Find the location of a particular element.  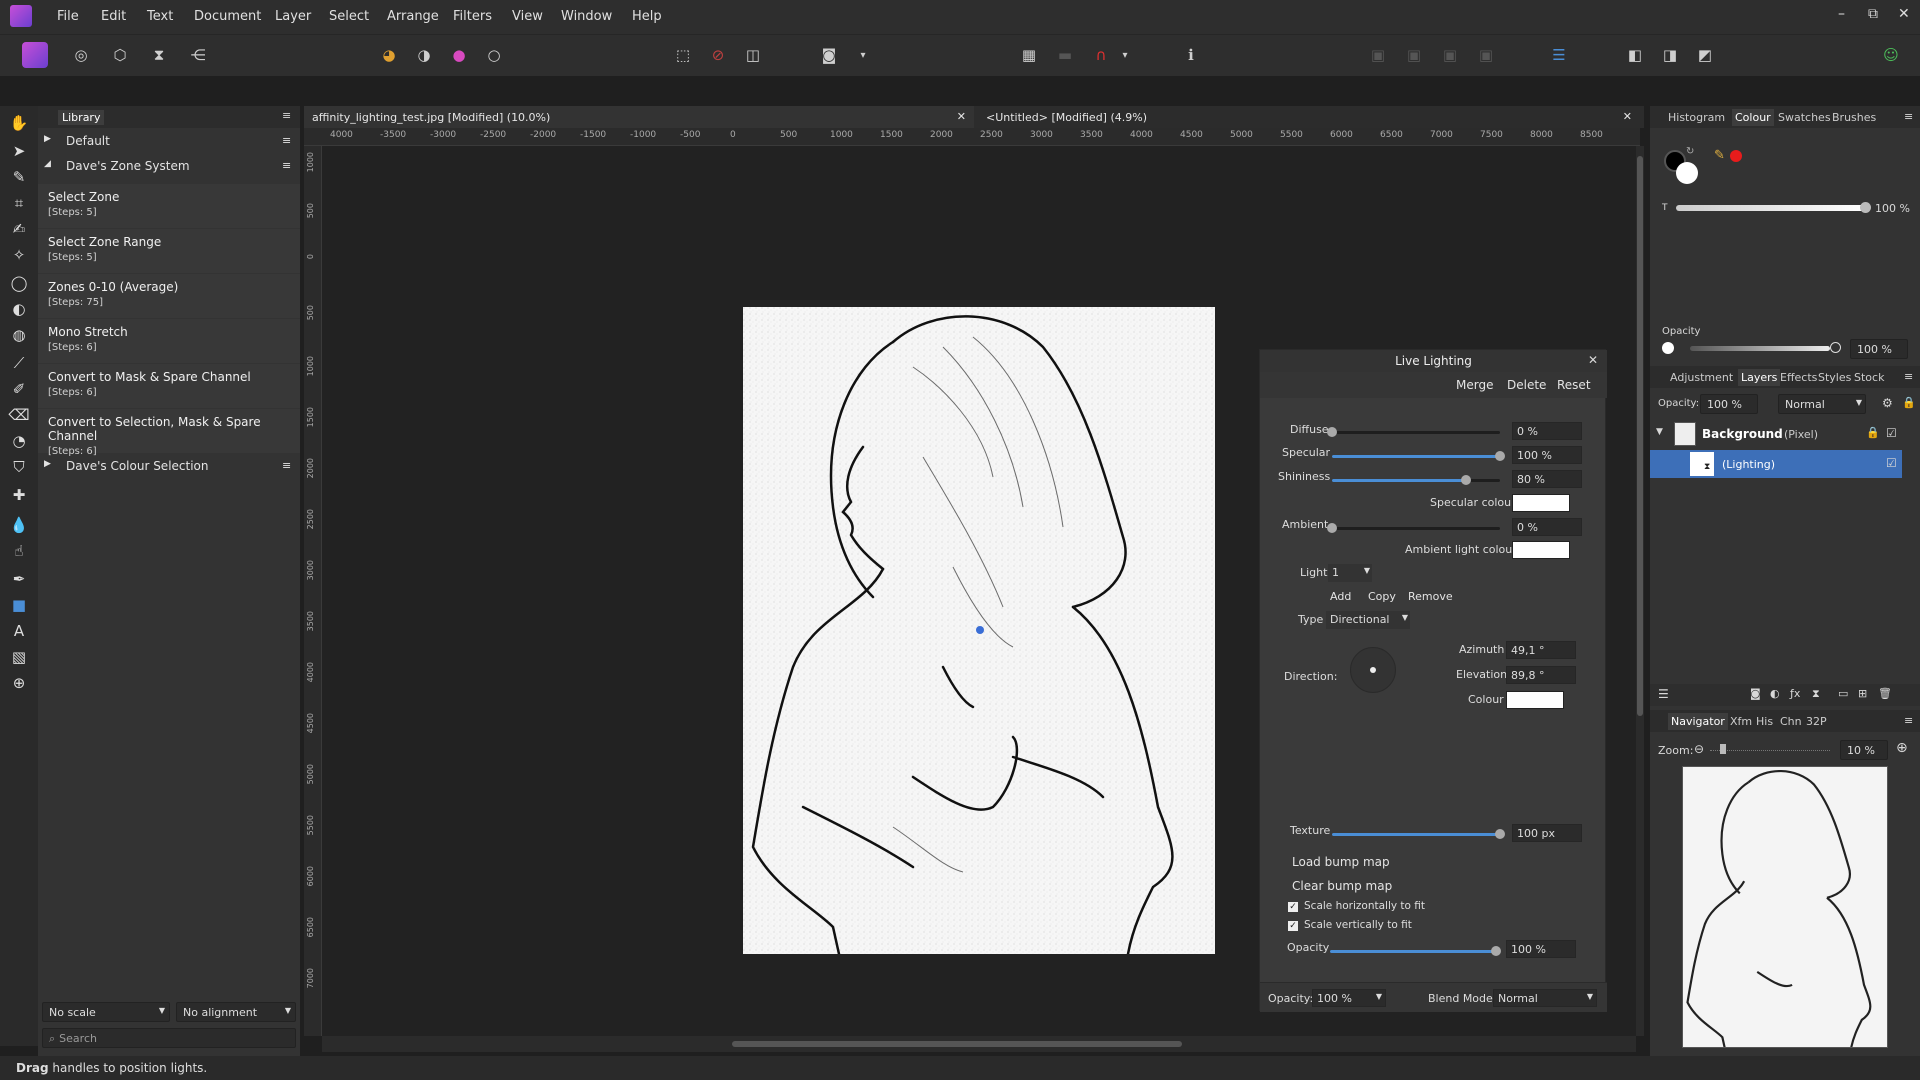

flood-select-tool-icon: ✧ is located at coordinates (19, 255).